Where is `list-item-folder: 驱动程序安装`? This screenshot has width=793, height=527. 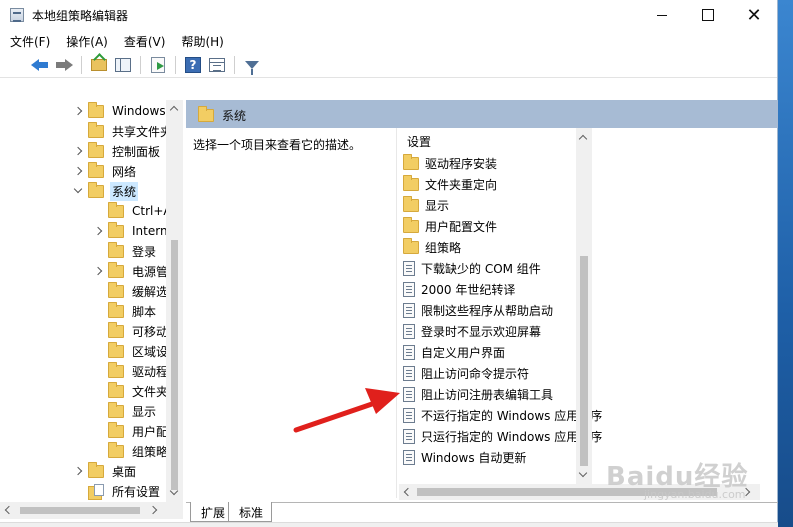
list-item-folder: 驱动程序安装 is located at coordinates (450, 163).